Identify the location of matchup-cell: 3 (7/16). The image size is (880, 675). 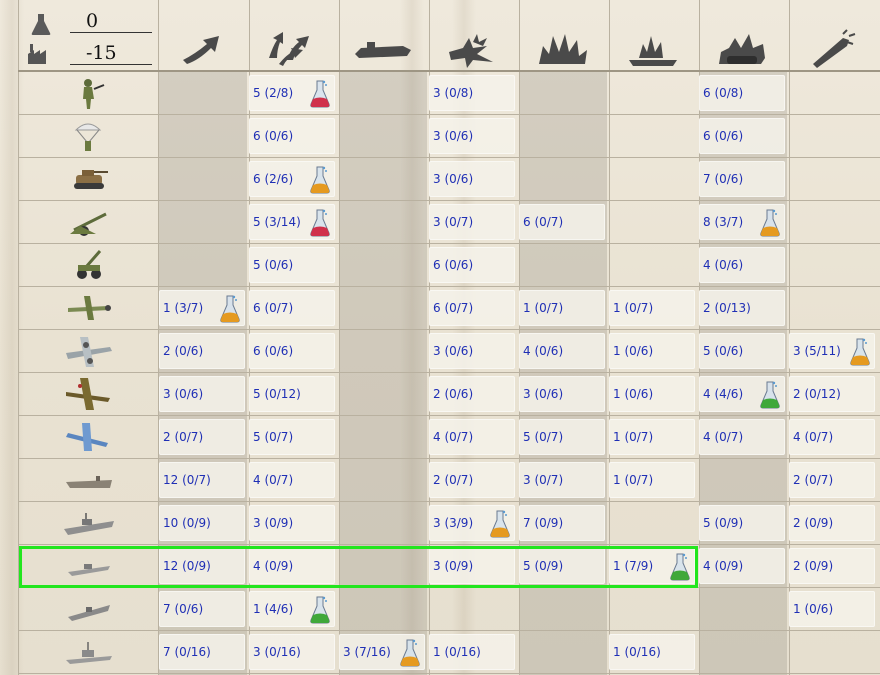
(384, 652).